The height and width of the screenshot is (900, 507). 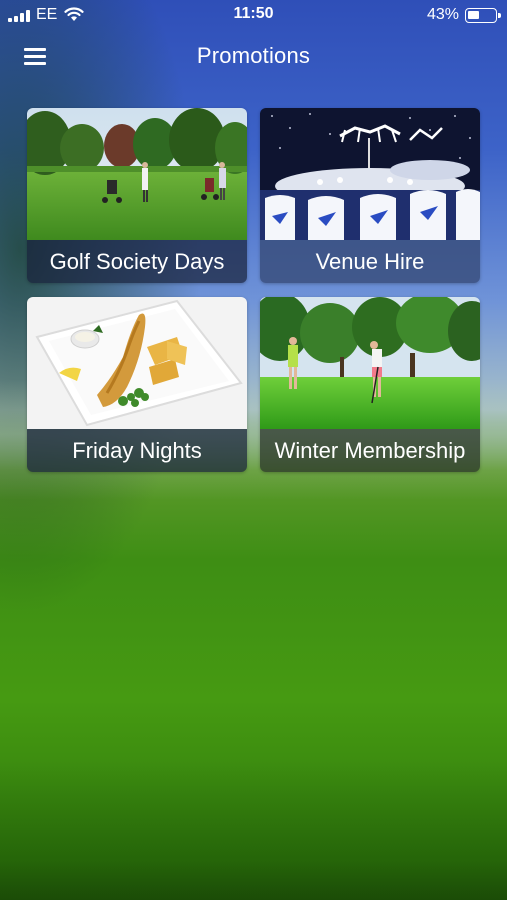 I want to click on fish-and-chips-photo, so click(x=137, y=363).